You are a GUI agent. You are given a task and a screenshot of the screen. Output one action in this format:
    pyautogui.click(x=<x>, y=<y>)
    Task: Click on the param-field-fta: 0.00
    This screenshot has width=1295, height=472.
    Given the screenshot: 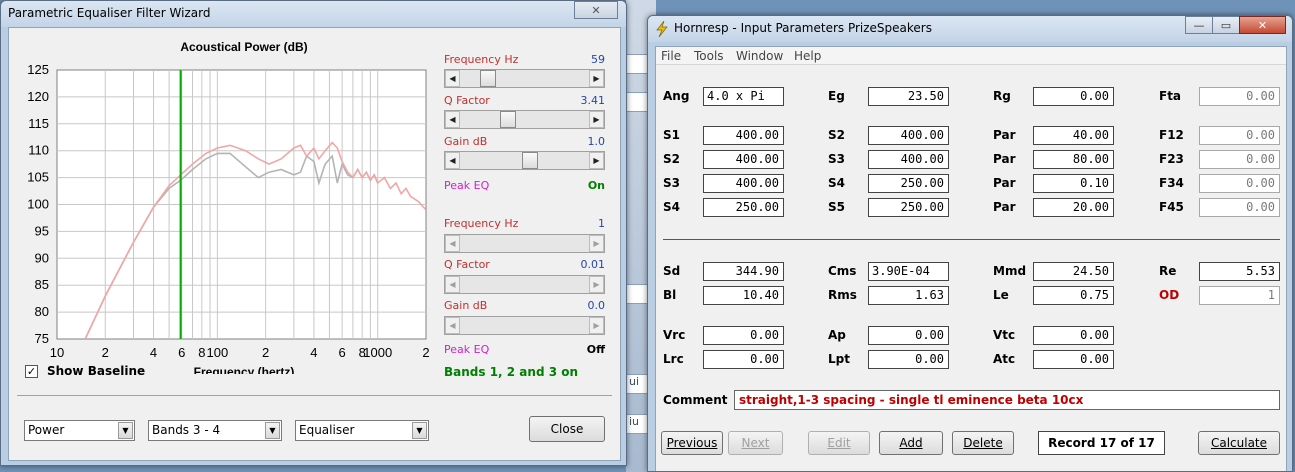 What is the action you would take?
    pyautogui.click(x=1239, y=96)
    